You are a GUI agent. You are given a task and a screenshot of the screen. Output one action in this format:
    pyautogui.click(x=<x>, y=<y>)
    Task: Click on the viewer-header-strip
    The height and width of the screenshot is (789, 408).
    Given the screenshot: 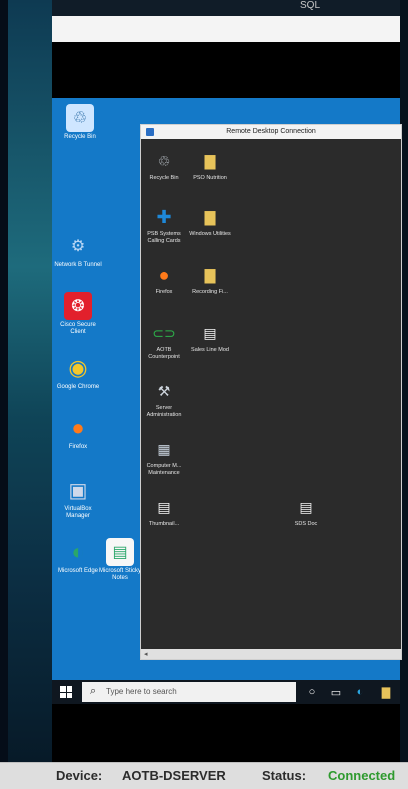 What is the action you would take?
    pyautogui.click(x=226, y=29)
    